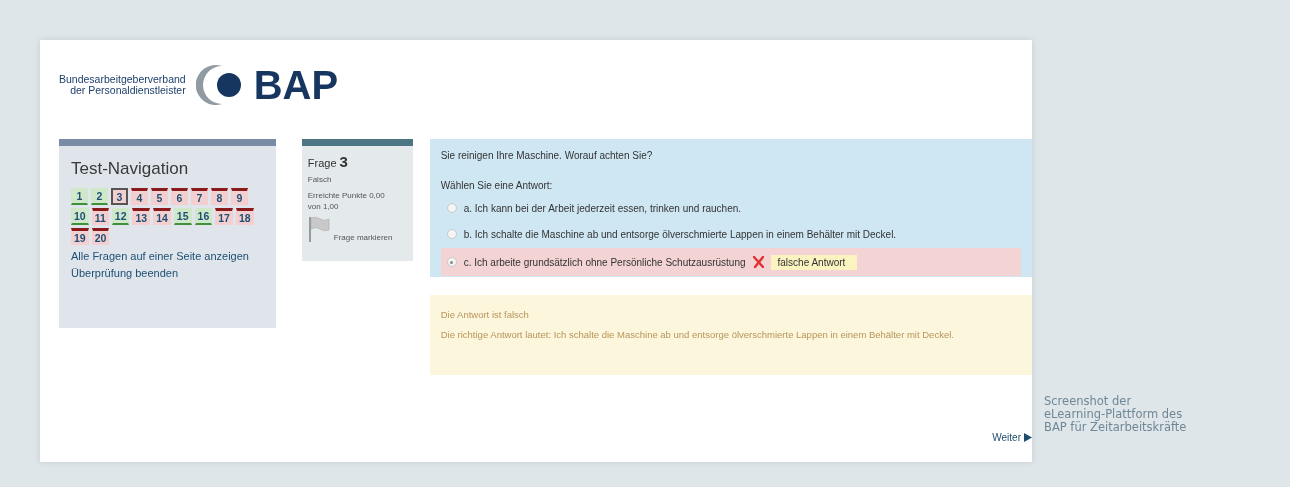 The height and width of the screenshot is (487, 1290). What do you see at coordinates (179, 196) in the screenshot?
I see `question-number: 6` at bounding box center [179, 196].